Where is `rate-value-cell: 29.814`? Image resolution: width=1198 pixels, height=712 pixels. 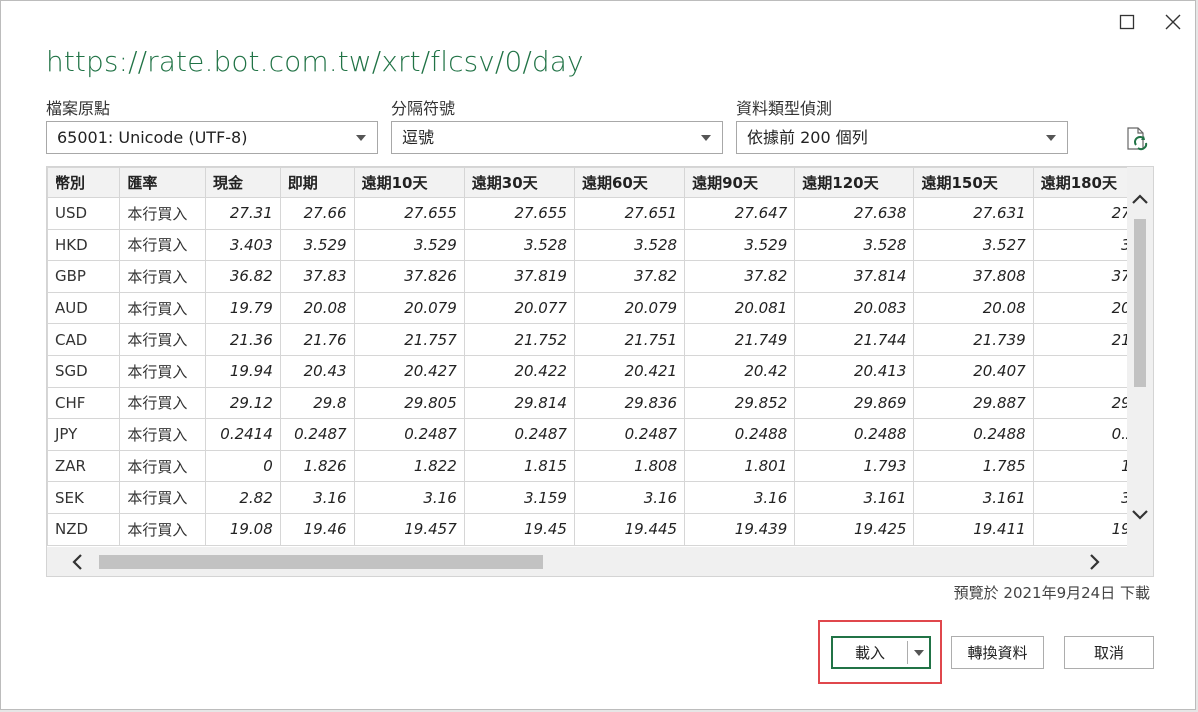 rate-value-cell: 29.814 is located at coordinates (519, 403).